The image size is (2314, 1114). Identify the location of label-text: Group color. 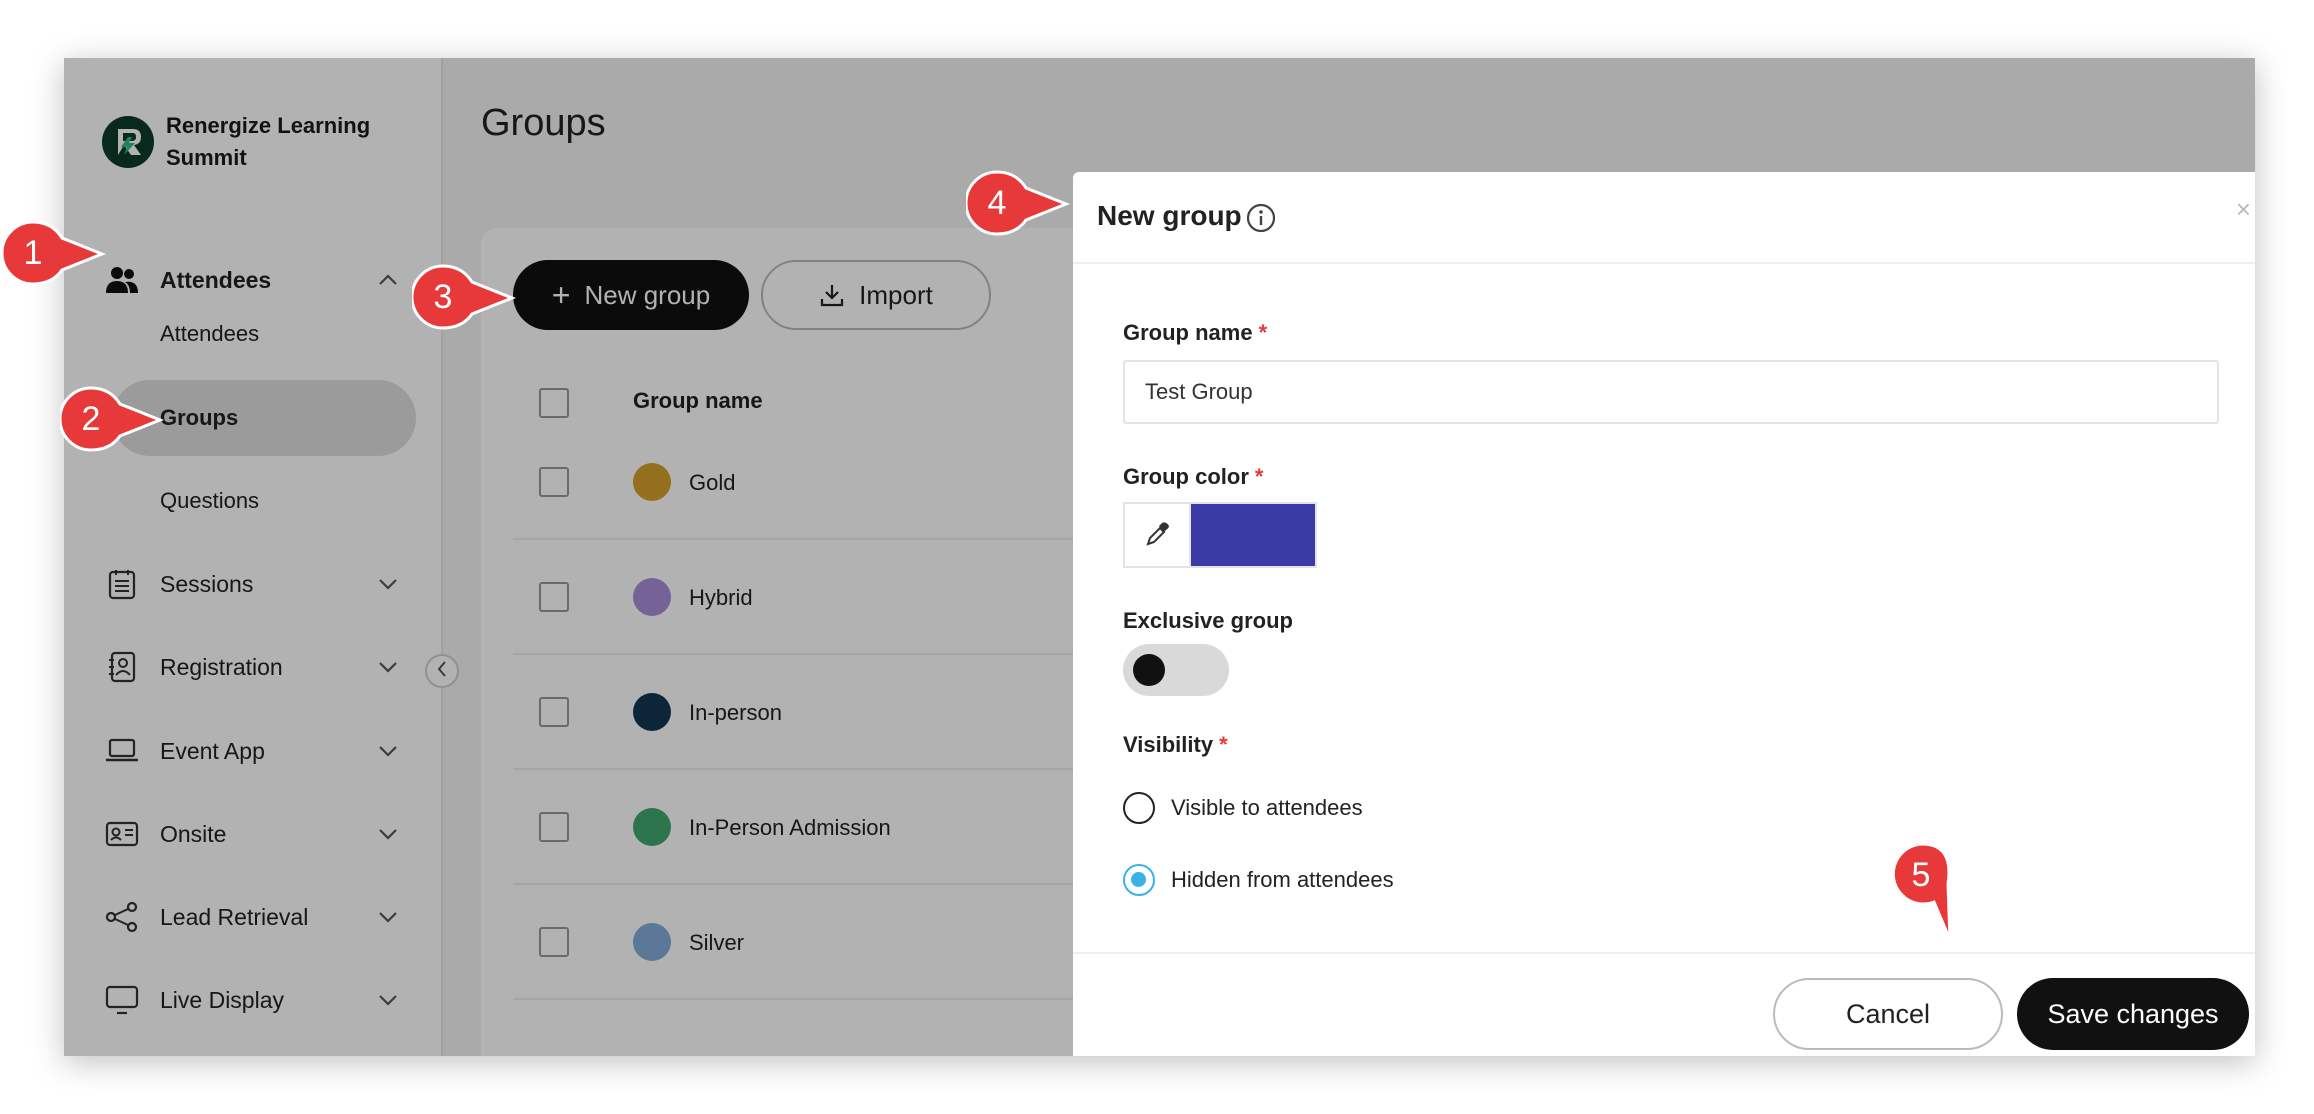
(1186, 476).